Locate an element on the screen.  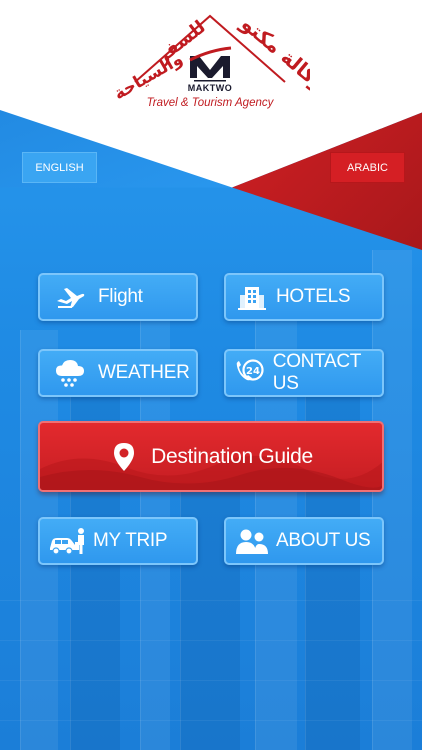
location-pin-icon is located at coordinates (124, 457).